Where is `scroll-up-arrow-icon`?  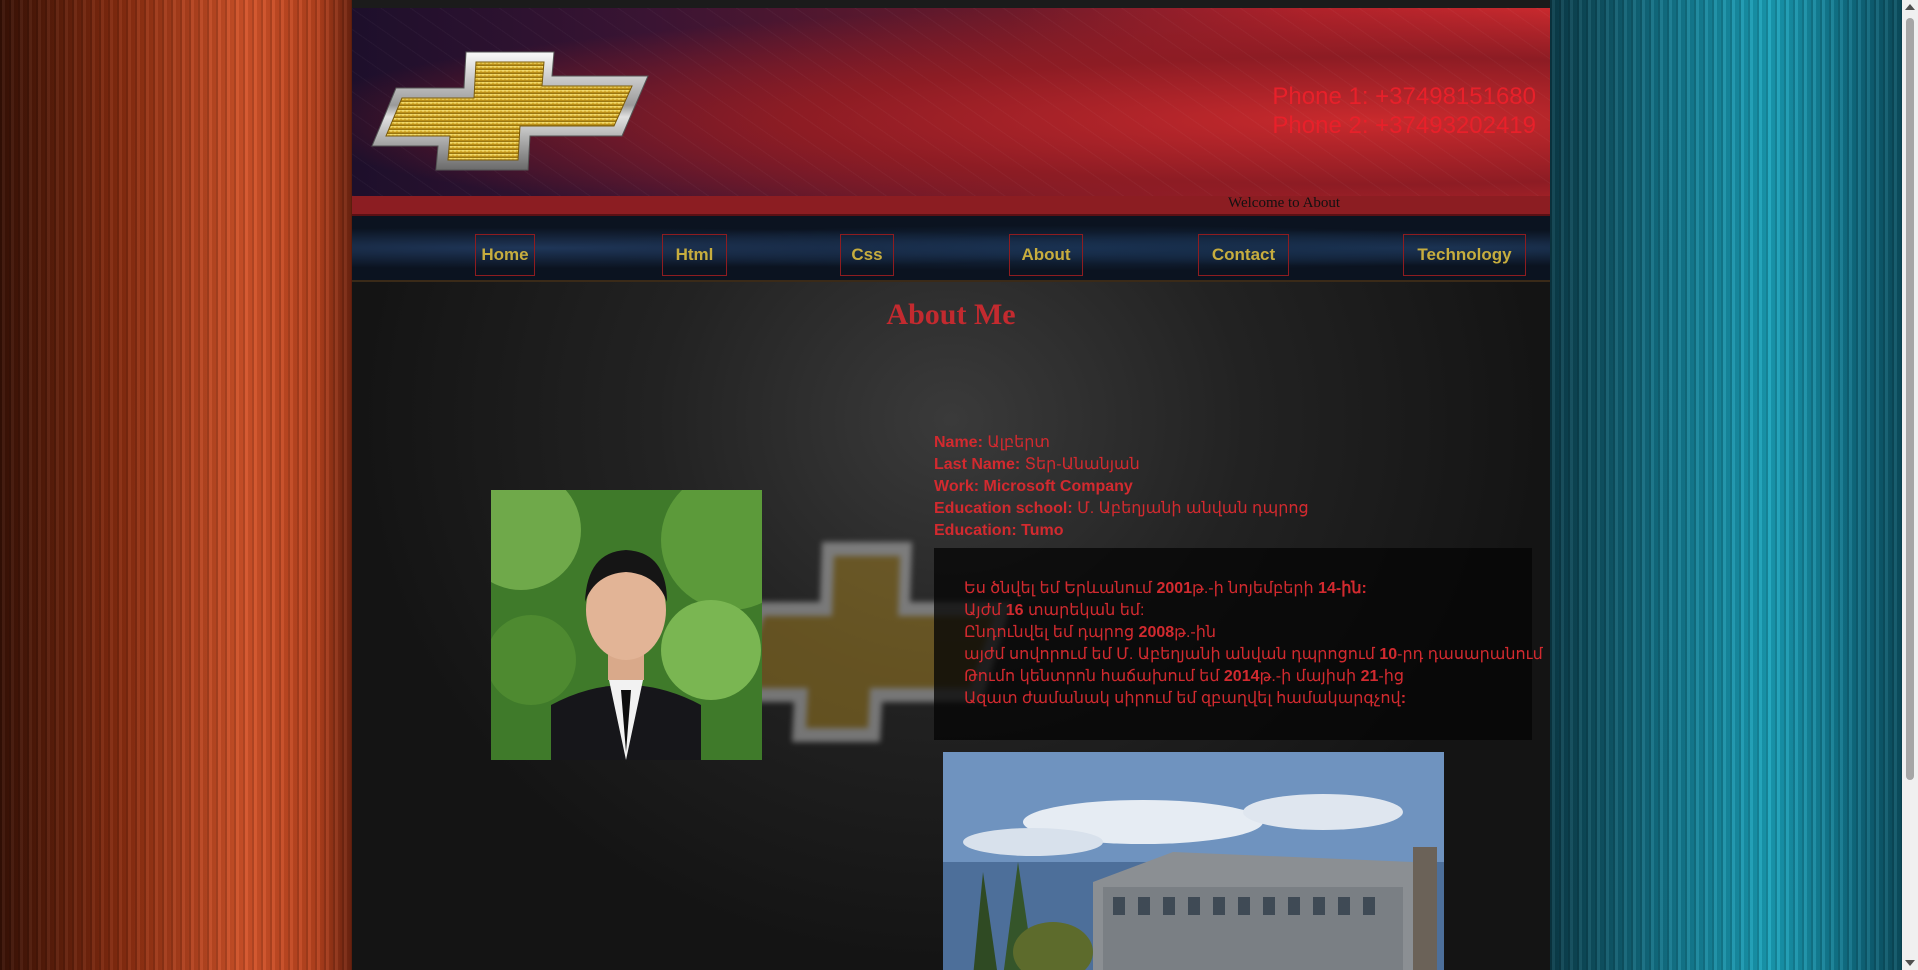
scroll-up-arrow-icon is located at coordinates (1910, 7).